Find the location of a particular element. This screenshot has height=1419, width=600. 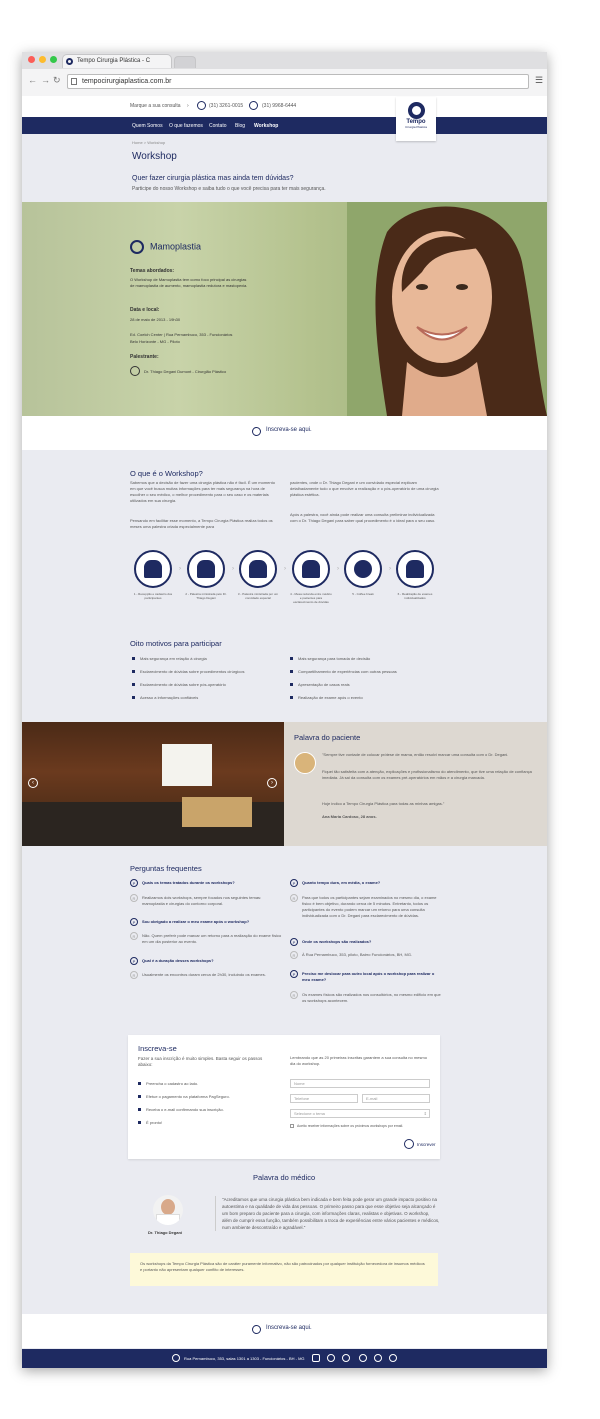

nav-workshop: Workshop is located at coordinates (266, 126).